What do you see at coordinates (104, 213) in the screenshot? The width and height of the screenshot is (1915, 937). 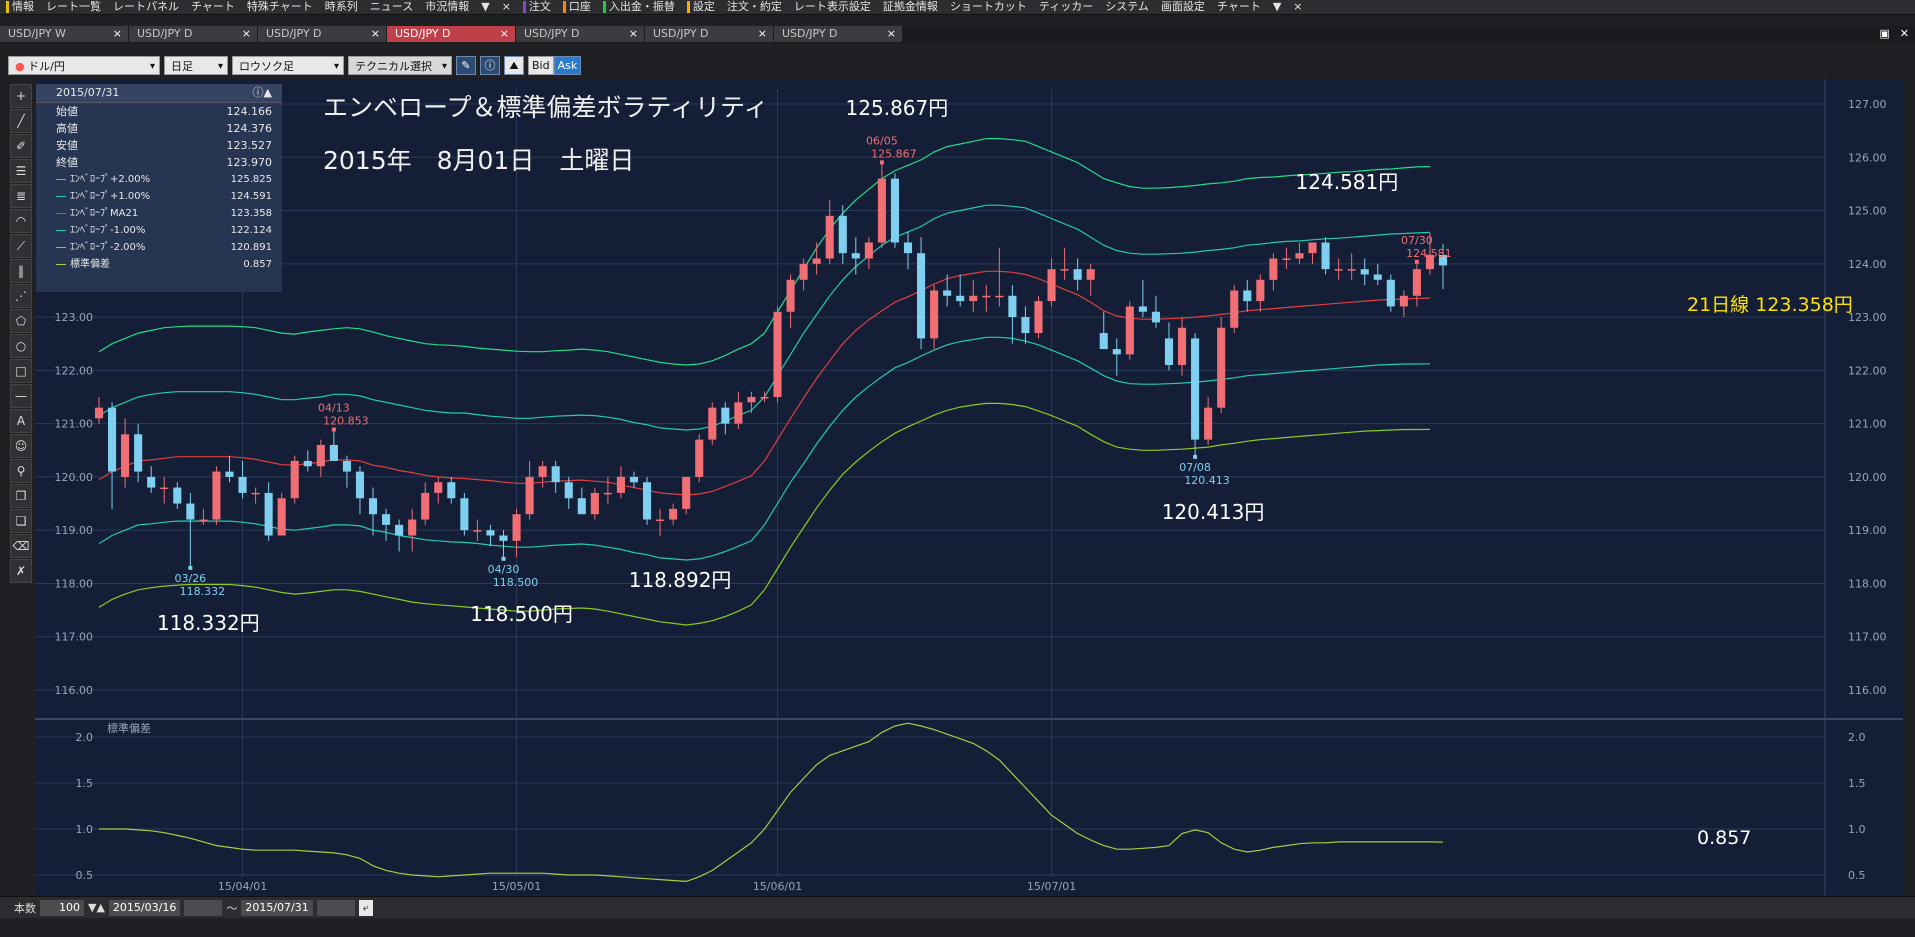 I see `indicator-label: ｴﾝﾍﾞﾛｰﾌﾟMA21` at bounding box center [104, 213].